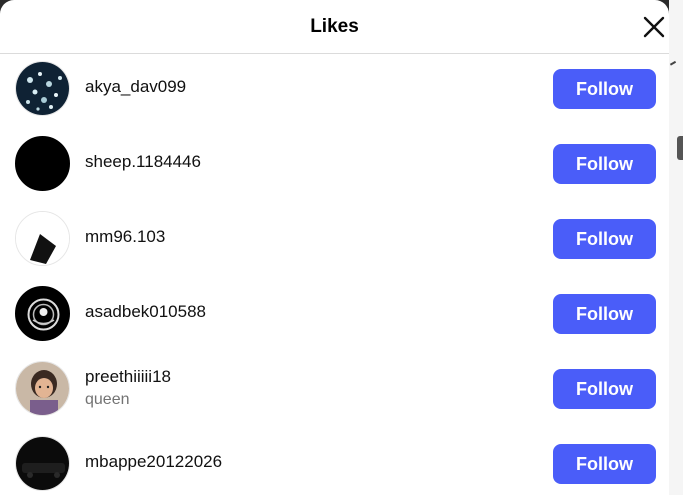  Describe the element at coordinates (334, 316) in the screenshot. I see `list-item: asadbek010588 Follow` at that location.